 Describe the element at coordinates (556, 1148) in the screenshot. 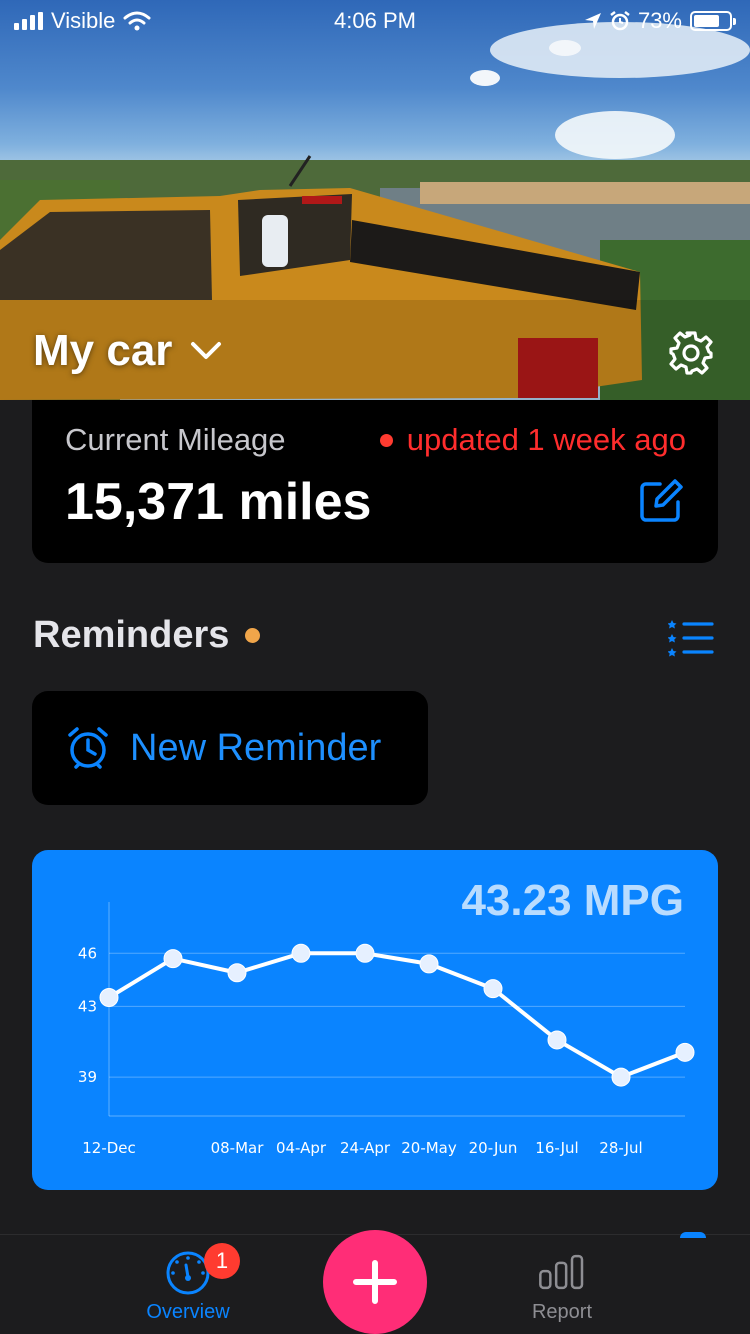

I see `x-tick-label: 16-Jul` at that location.